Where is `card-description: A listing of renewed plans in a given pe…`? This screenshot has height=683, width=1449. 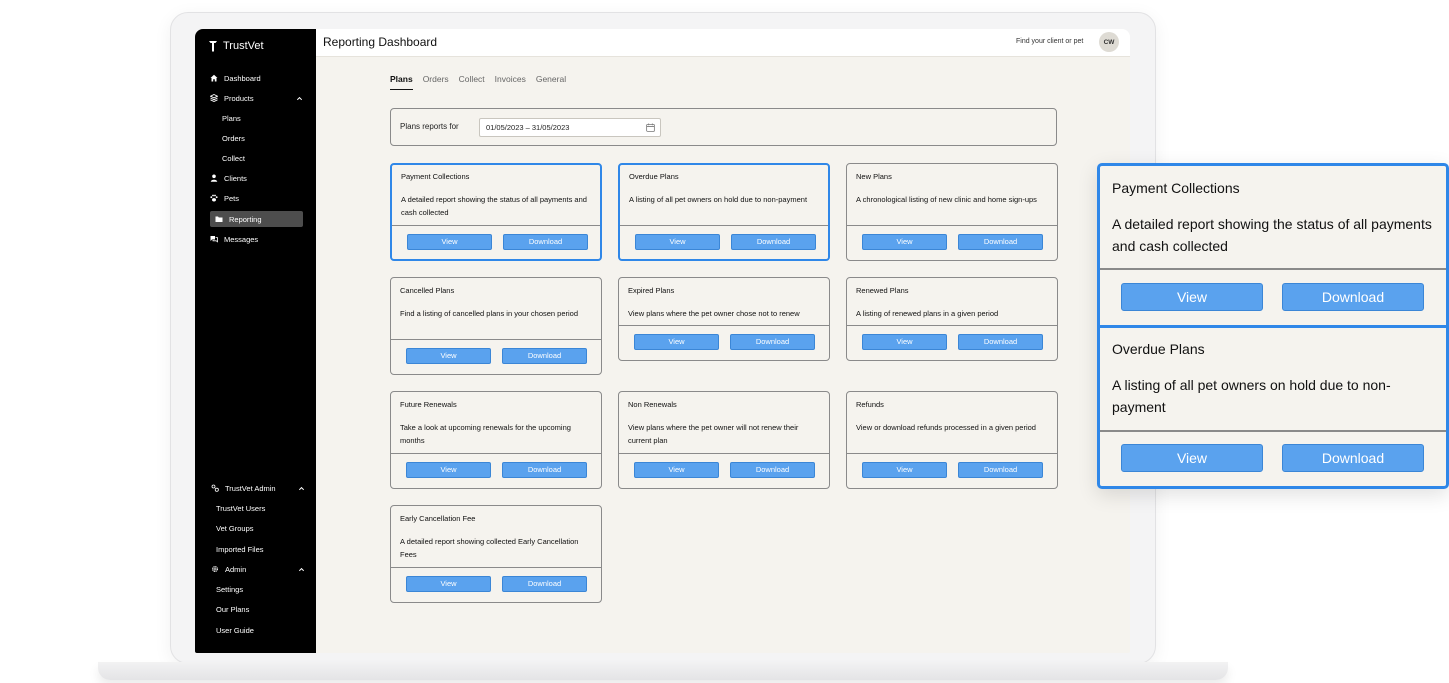
card-description: A listing of renewed plans in a given pe… is located at coordinates (927, 313).